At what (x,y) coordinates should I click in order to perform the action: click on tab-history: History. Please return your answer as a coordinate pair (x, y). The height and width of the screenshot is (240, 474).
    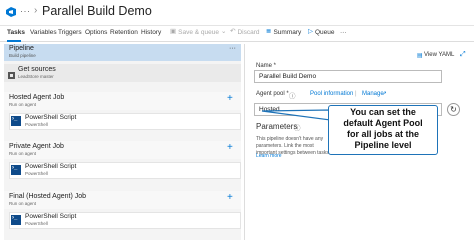
    Looking at the image, I should click on (151, 32).